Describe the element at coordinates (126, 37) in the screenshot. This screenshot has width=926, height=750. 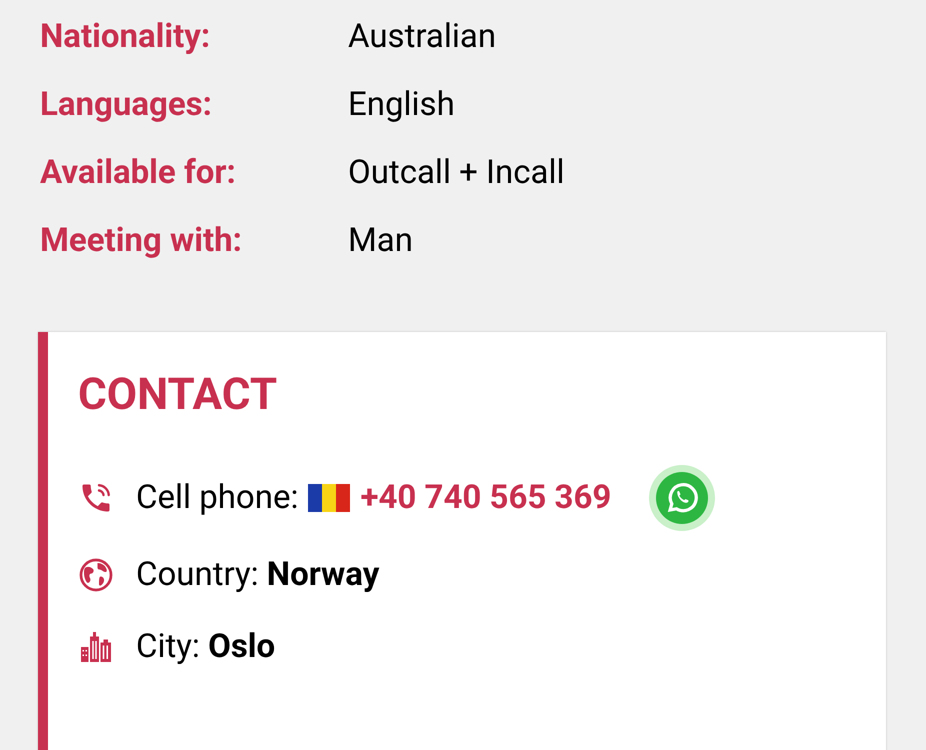
I see `field-label: Nationality:` at that location.